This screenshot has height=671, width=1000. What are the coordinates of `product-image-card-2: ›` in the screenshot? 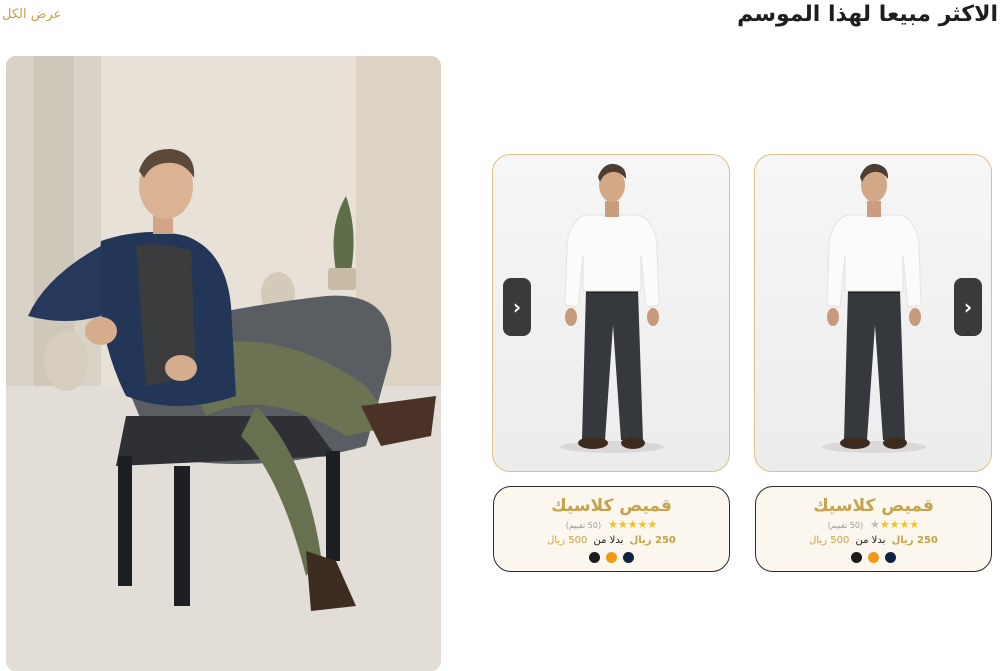 It's located at (611, 313).